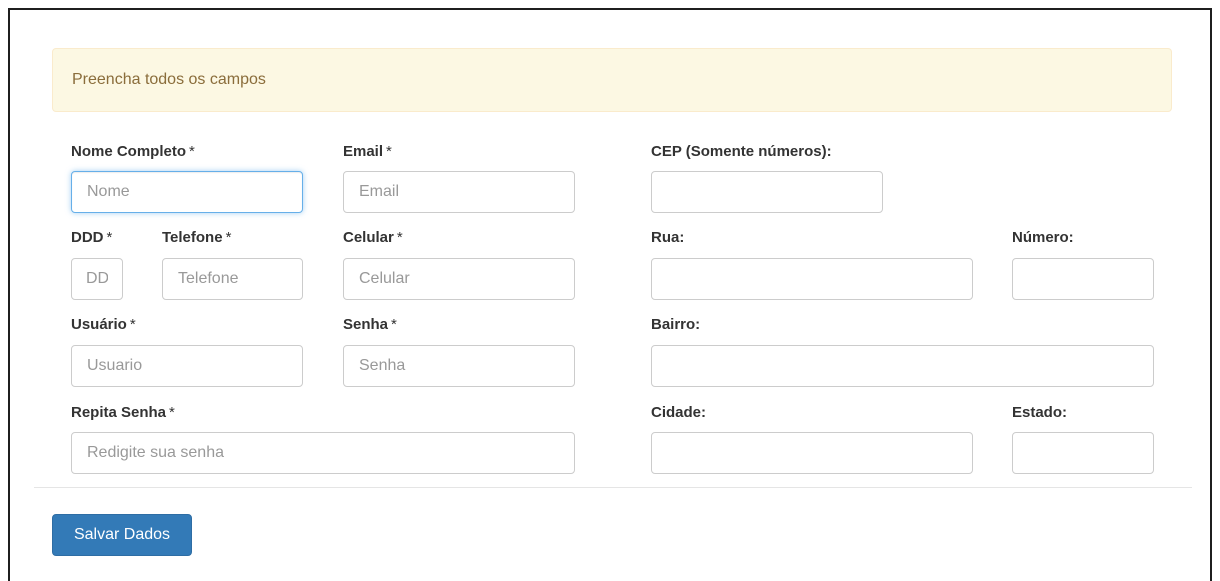  What do you see at coordinates (812, 453) in the screenshot?
I see `cidade-input` at bounding box center [812, 453].